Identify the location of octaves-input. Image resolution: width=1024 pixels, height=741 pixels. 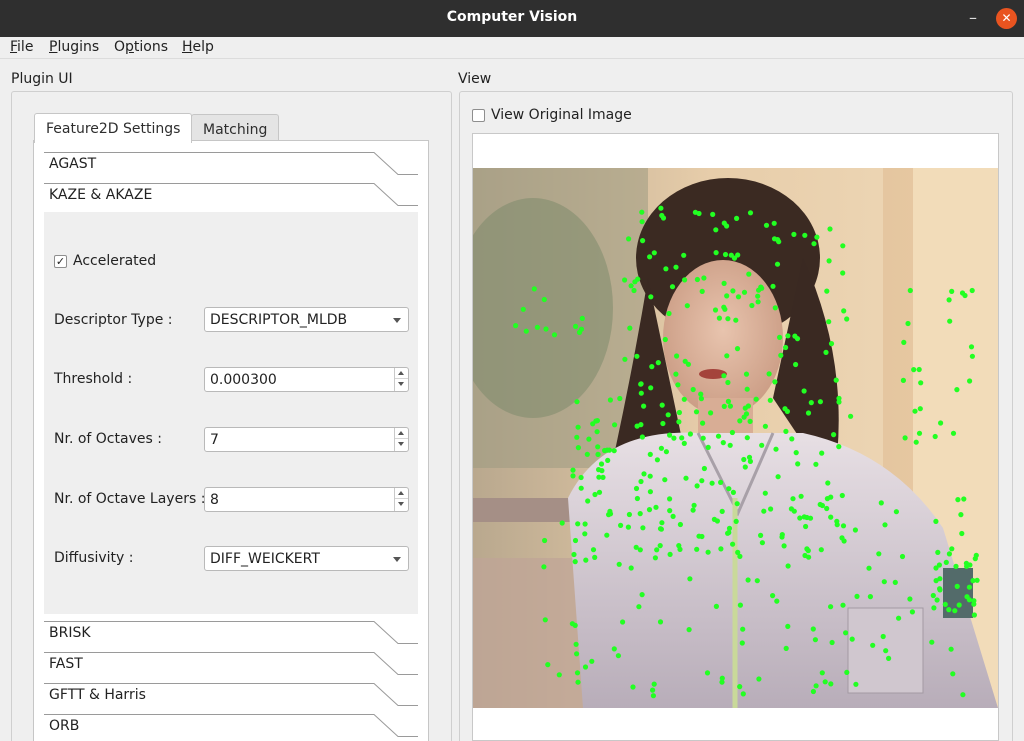
(300, 439).